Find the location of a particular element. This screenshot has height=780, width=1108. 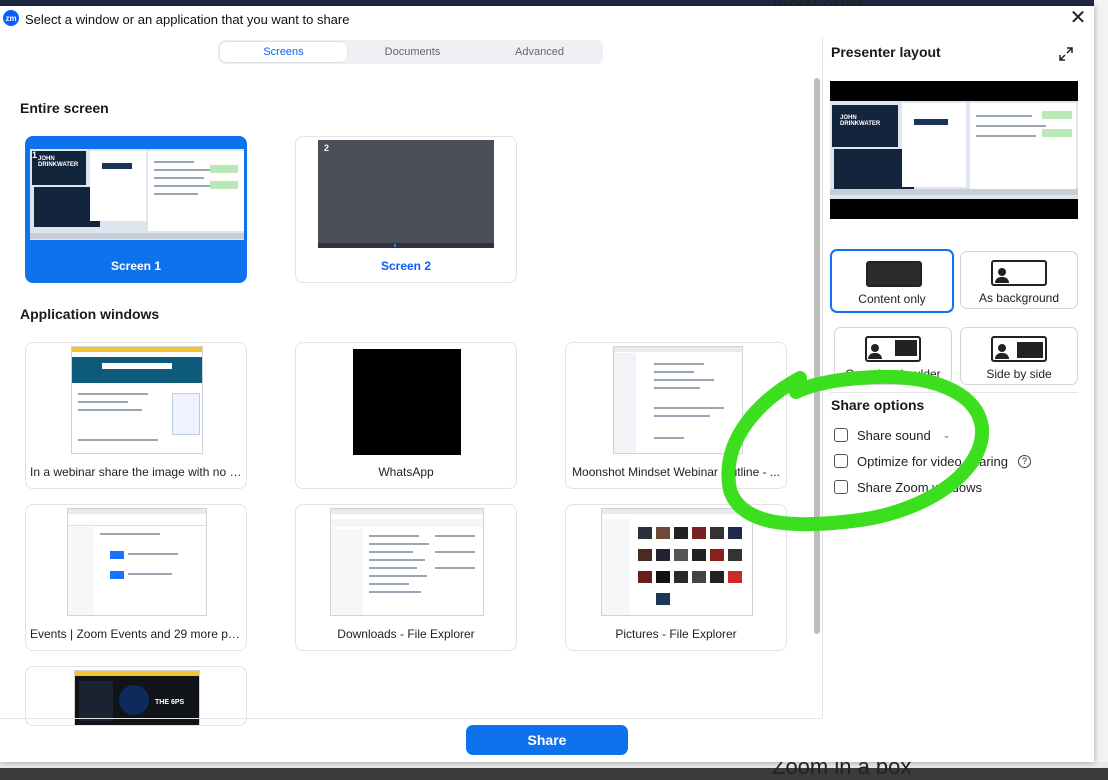

close-button: ✕ is located at coordinates (1078, 18).